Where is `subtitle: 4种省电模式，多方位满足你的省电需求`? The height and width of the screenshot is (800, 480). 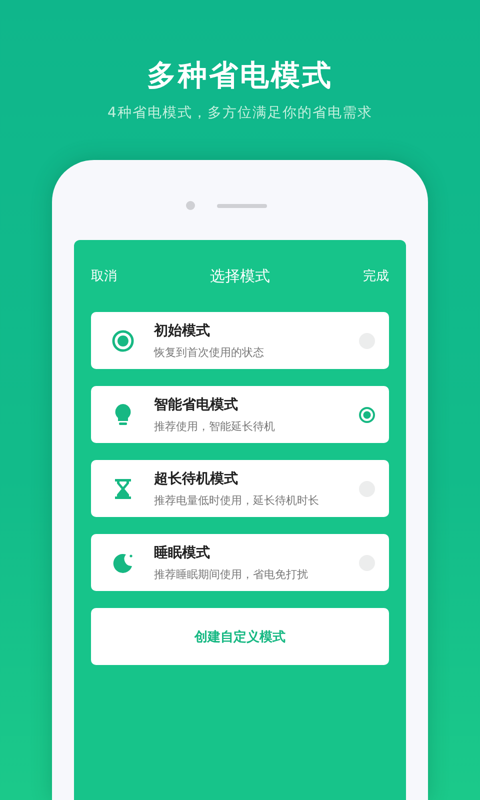 subtitle: 4种省电模式，多方位满足你的省电需求 is located at coordinates (240, 113).